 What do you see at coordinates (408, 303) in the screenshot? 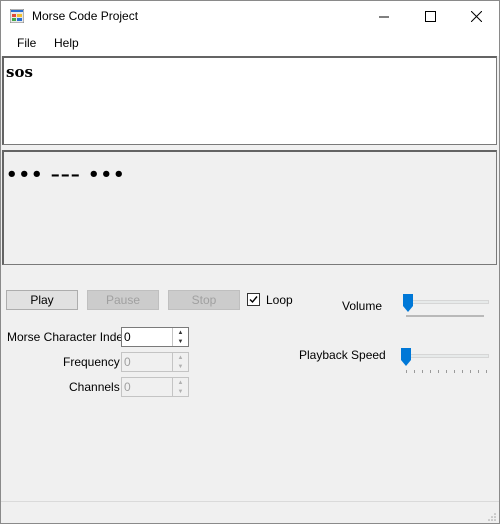
I see `volume-slider-thumb` at bounding box center [408, 303].